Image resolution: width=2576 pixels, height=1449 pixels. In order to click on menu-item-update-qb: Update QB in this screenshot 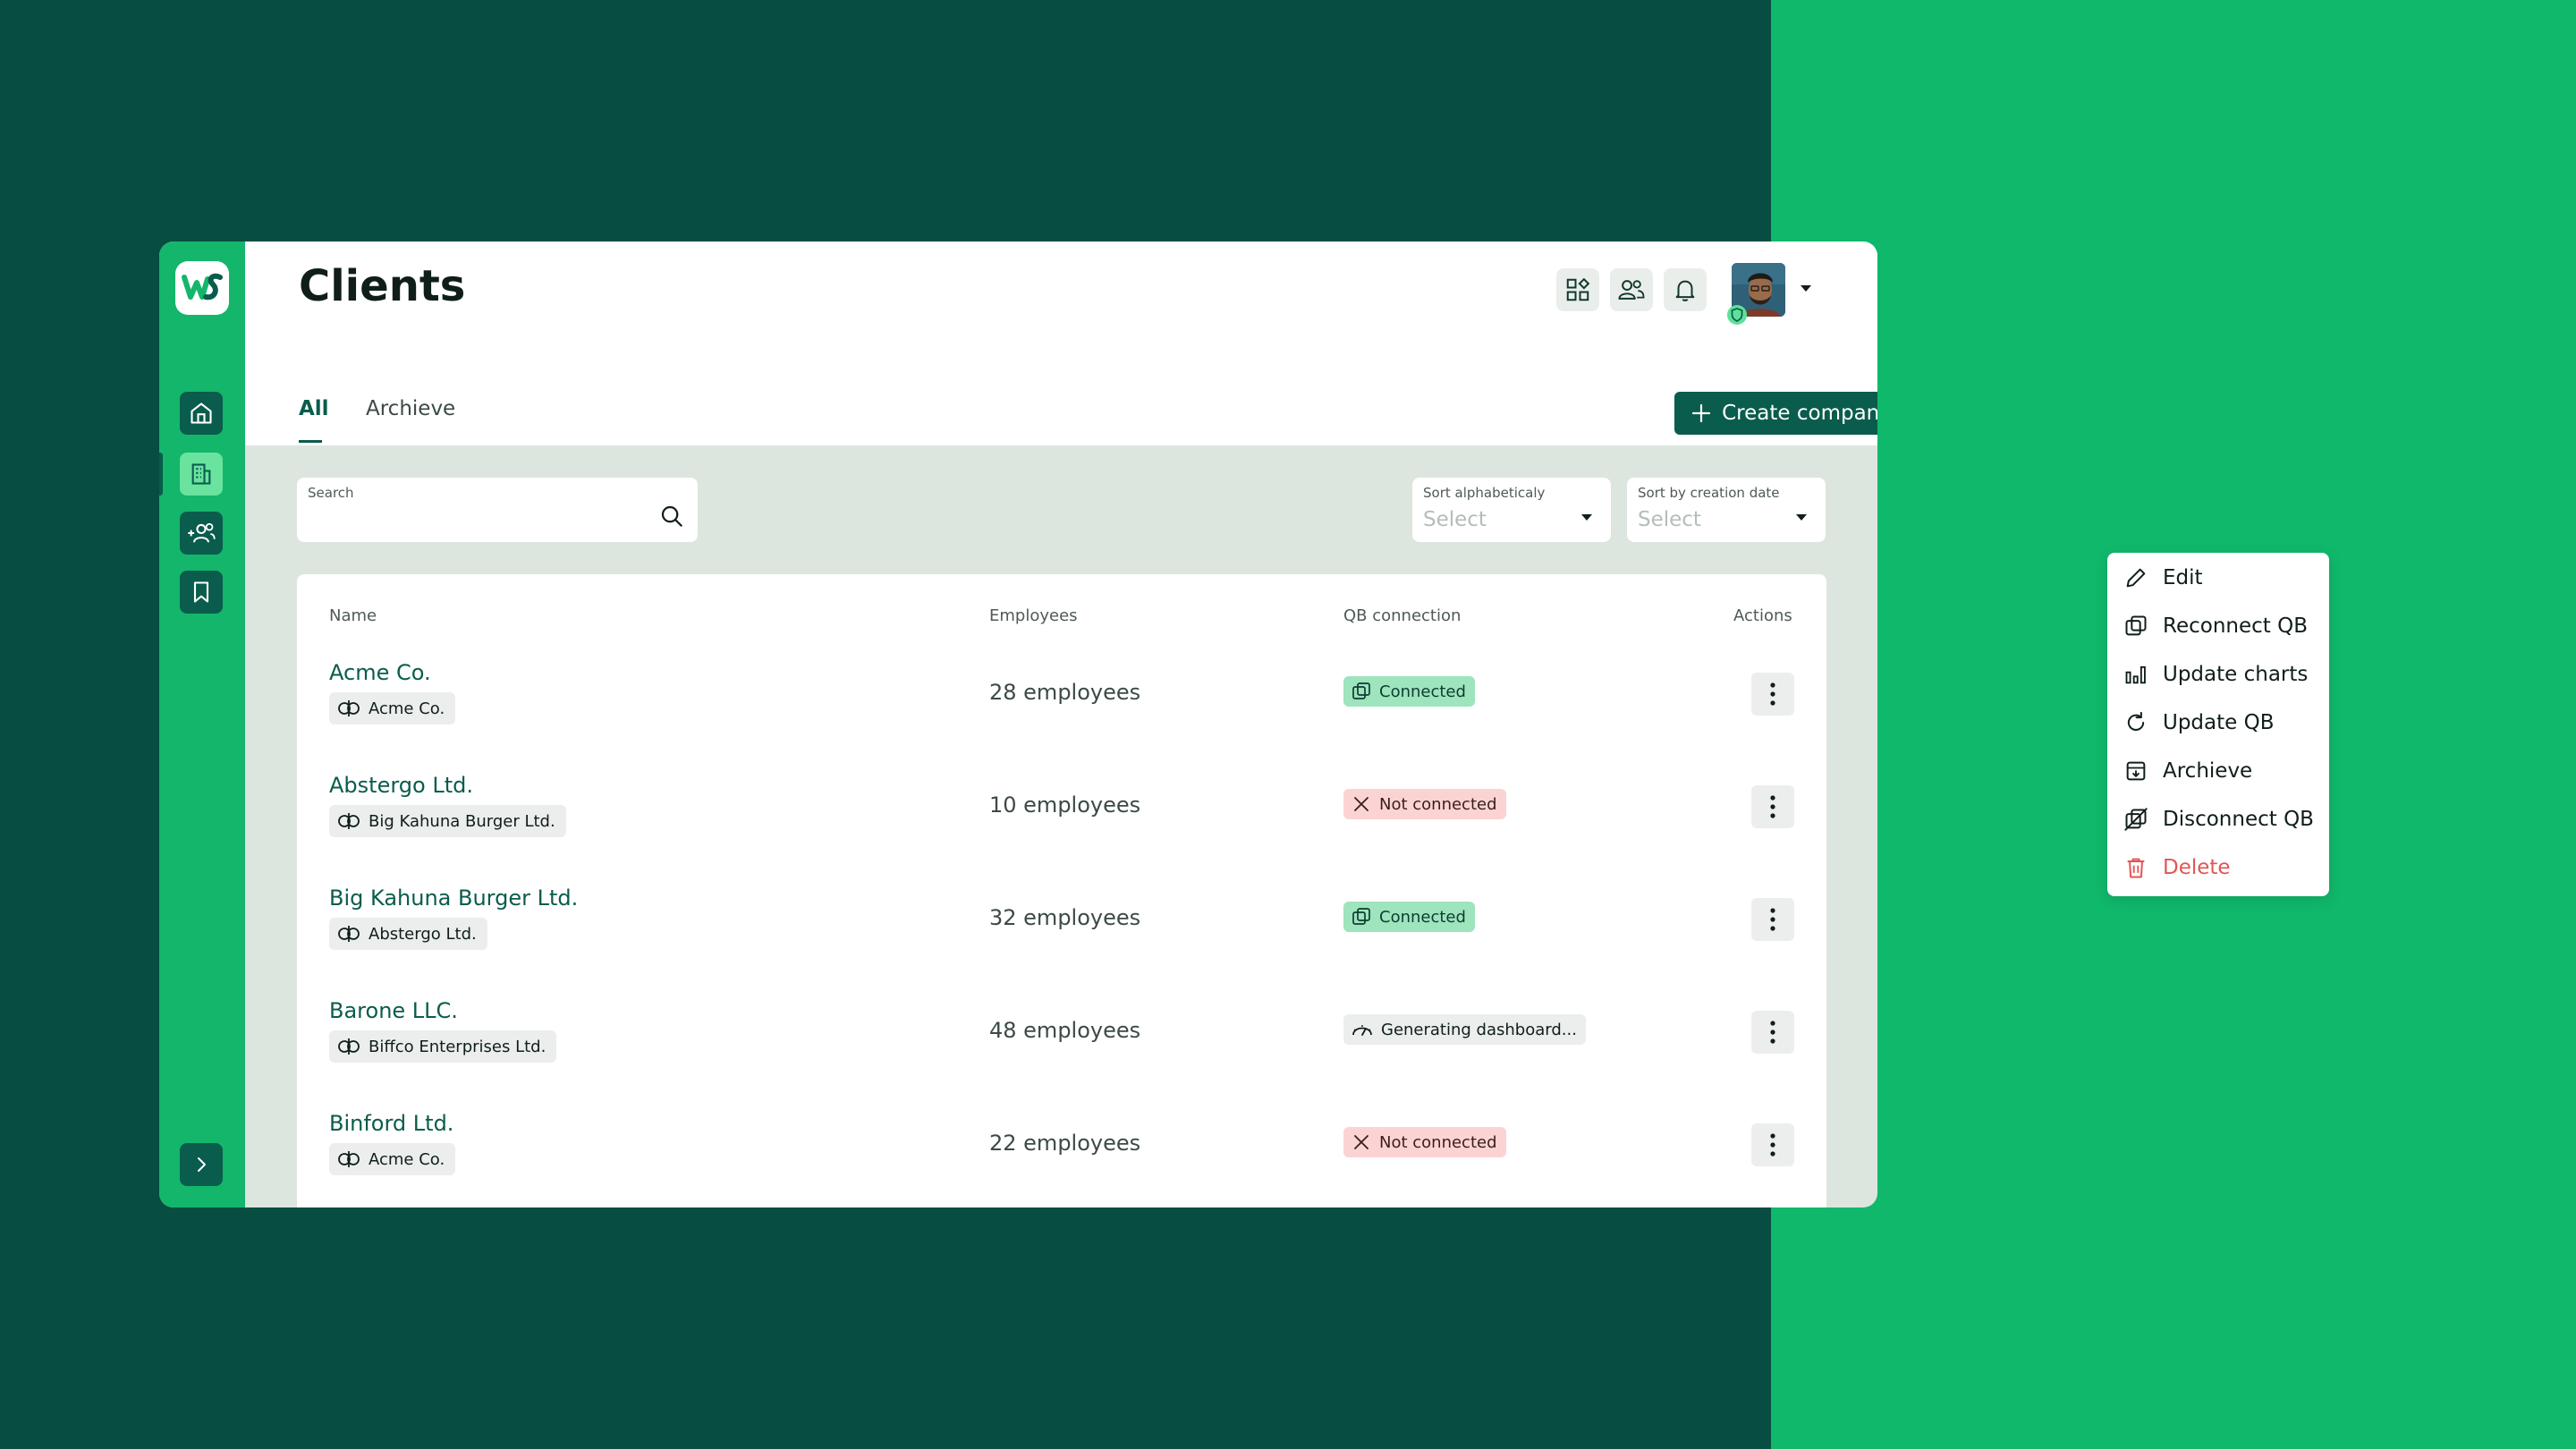, I will do `click(2199, 723)`.